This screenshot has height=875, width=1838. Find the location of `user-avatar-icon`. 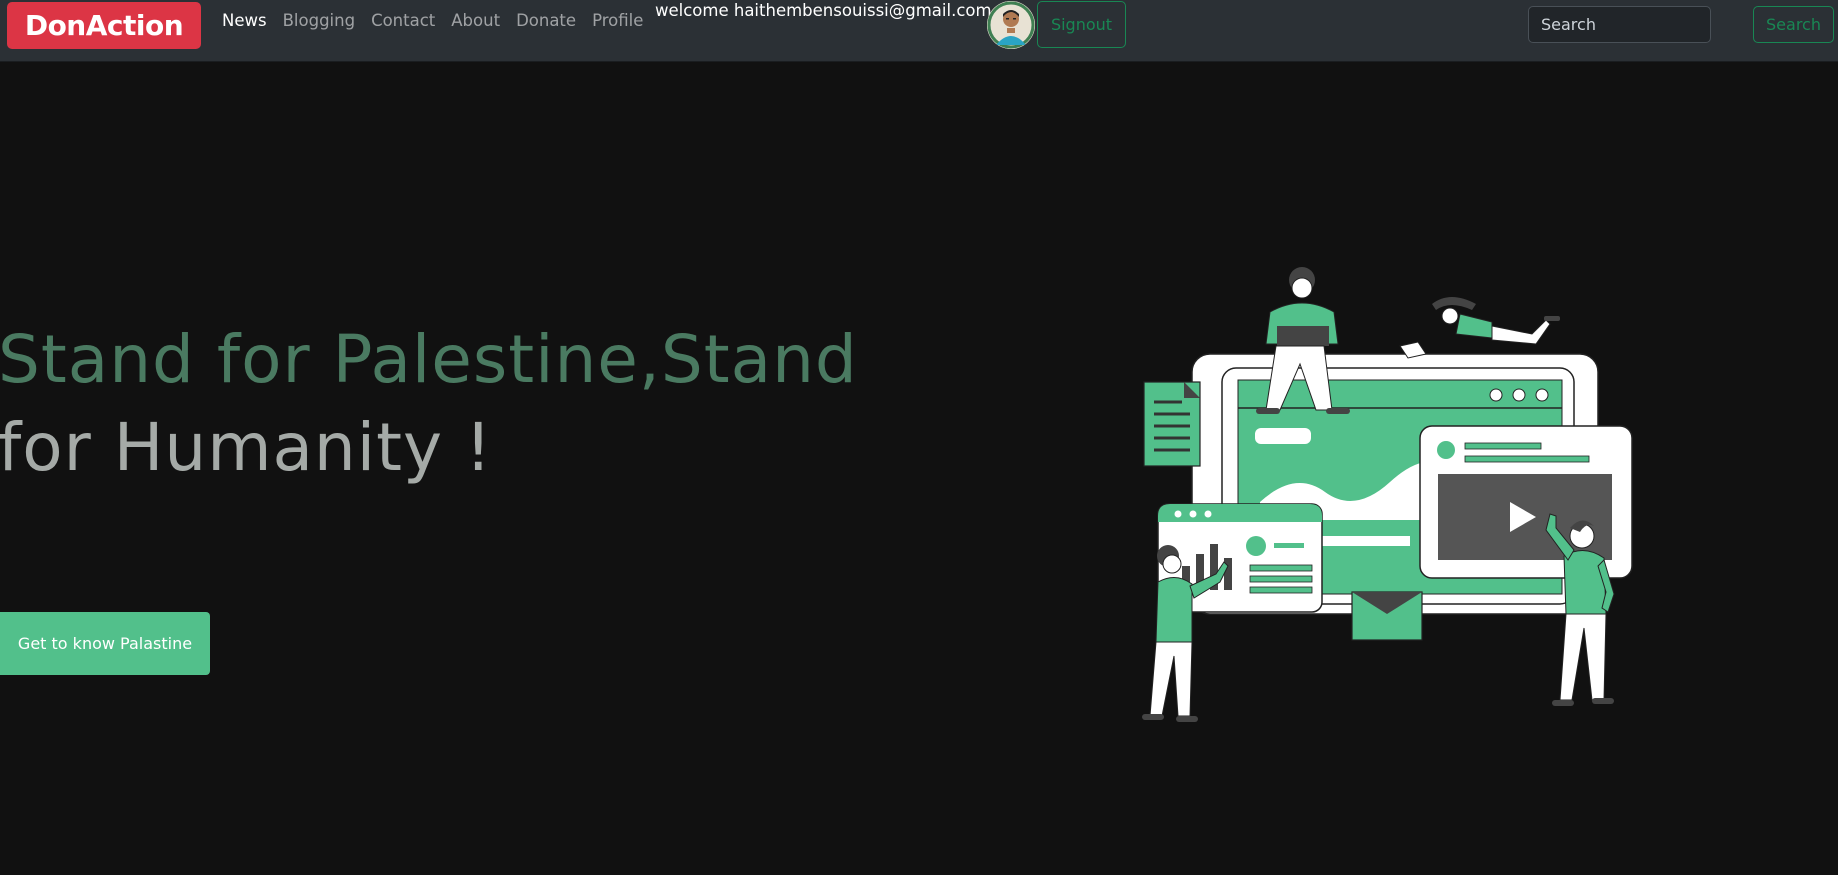

user-avatar-icon is located at coordinates (1011, 25).